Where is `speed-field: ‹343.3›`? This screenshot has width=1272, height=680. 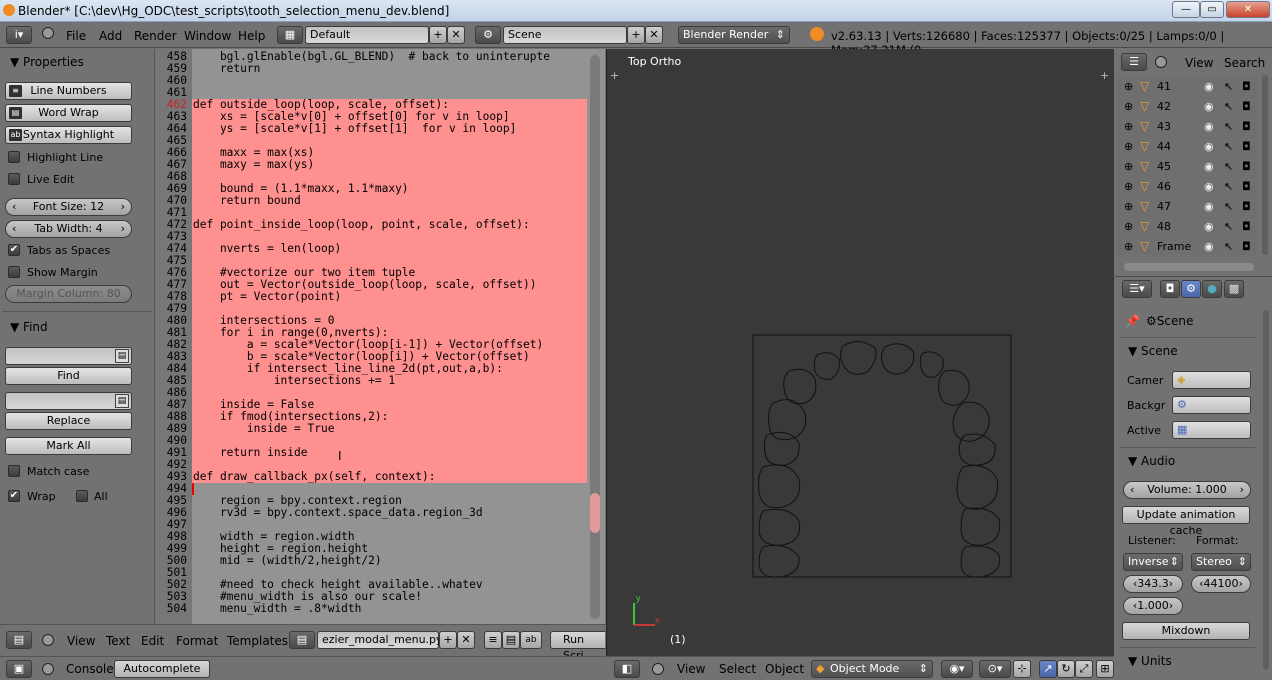 speed-field: ‹343.3› is located at coordinates (1153, 584).